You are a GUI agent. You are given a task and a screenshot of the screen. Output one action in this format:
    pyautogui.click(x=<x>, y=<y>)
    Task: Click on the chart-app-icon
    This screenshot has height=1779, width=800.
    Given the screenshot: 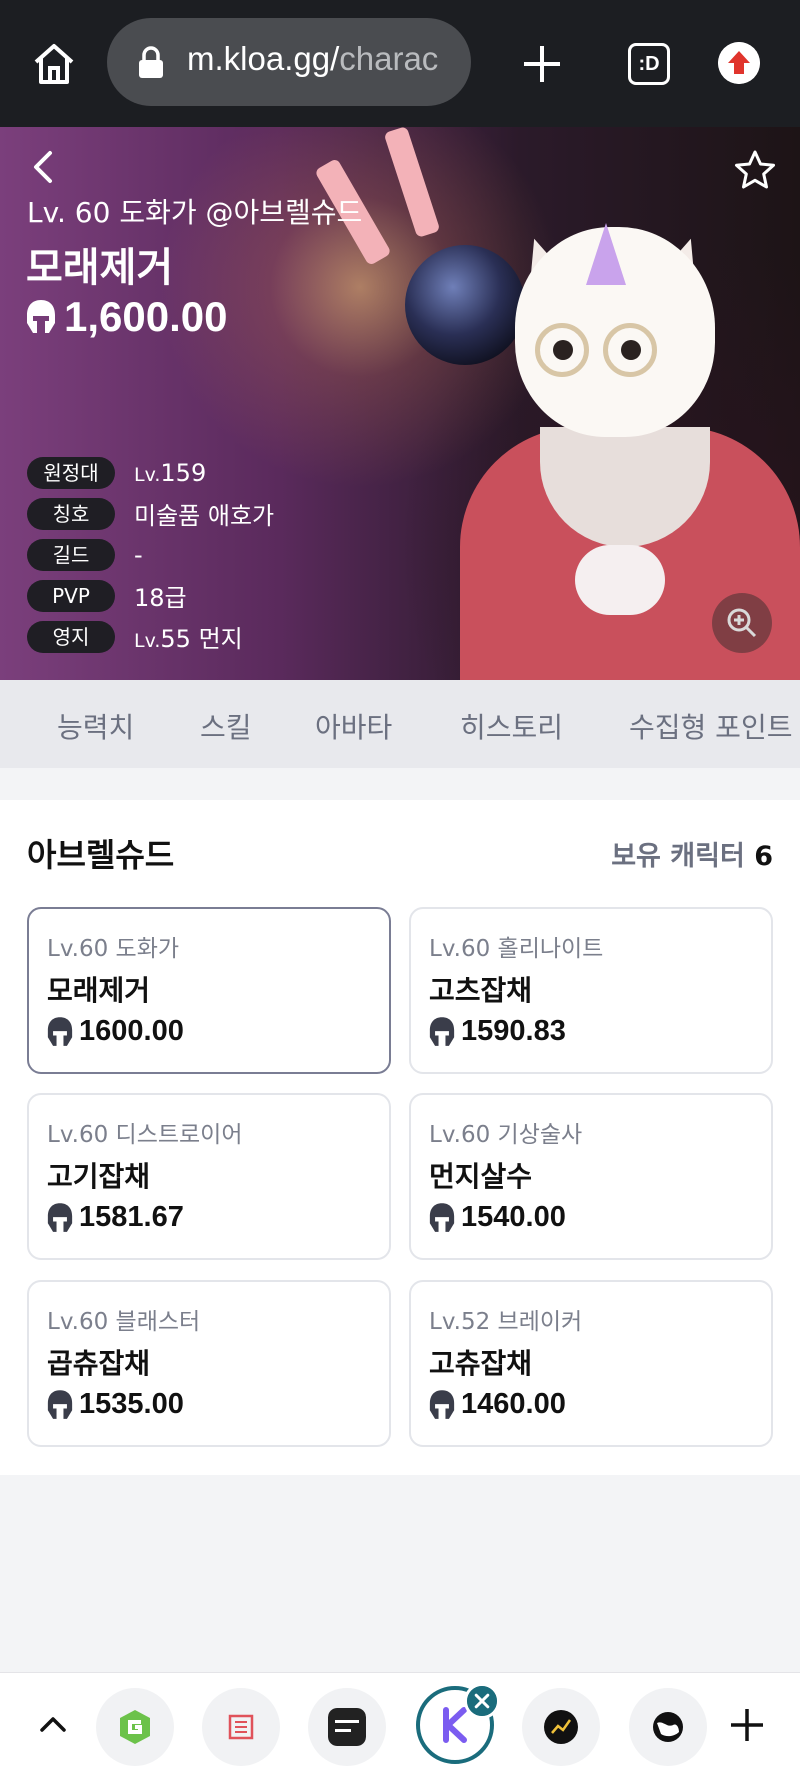 What is the action you would take?
    pyautogui.click(x=561, y=1727)
    